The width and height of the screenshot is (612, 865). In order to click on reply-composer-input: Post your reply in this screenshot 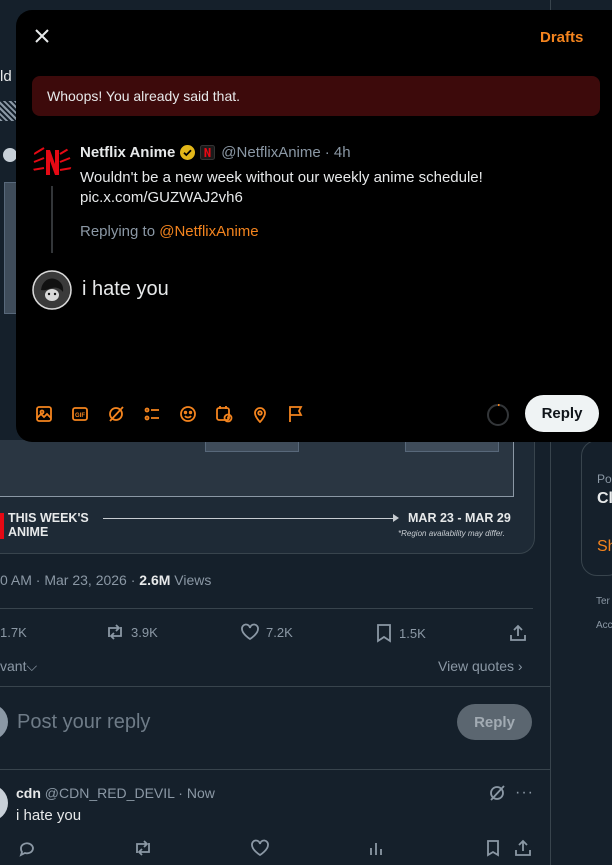, I will do `click(83, 722)`.